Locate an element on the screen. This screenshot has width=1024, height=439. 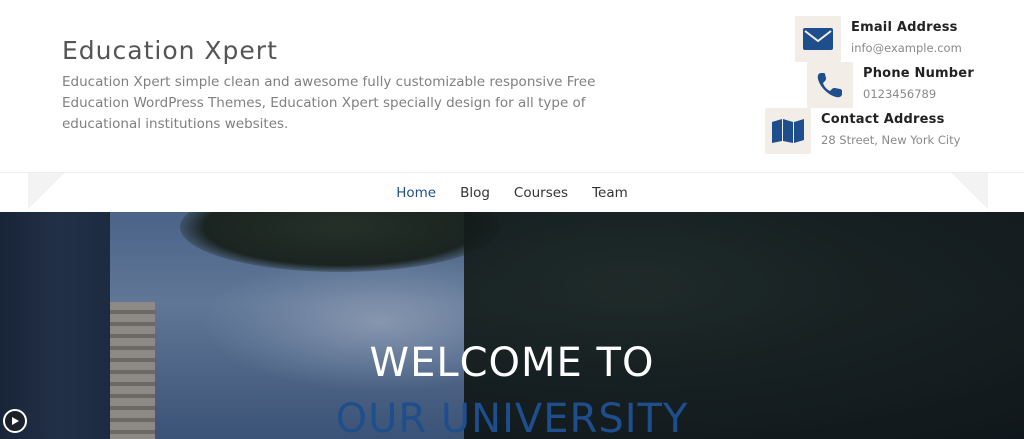
contact-email-value: info@example.com is located at coordinates (906, 48).